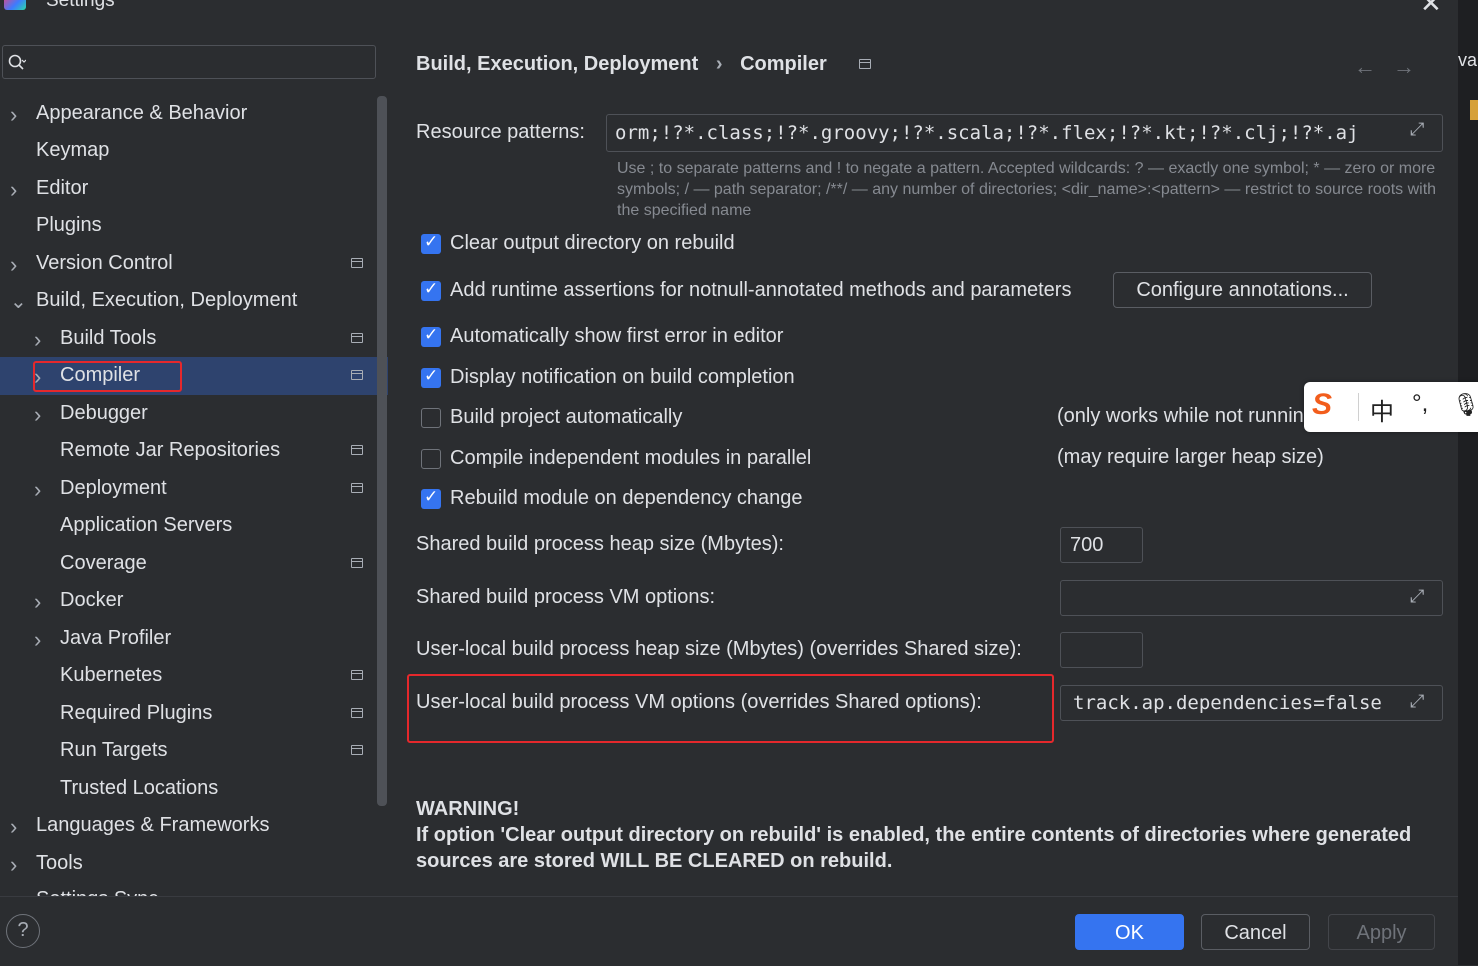 This screenshot has width=1478, height=966. I want to click on cancel-button: Cancel, so click(1255, 932).